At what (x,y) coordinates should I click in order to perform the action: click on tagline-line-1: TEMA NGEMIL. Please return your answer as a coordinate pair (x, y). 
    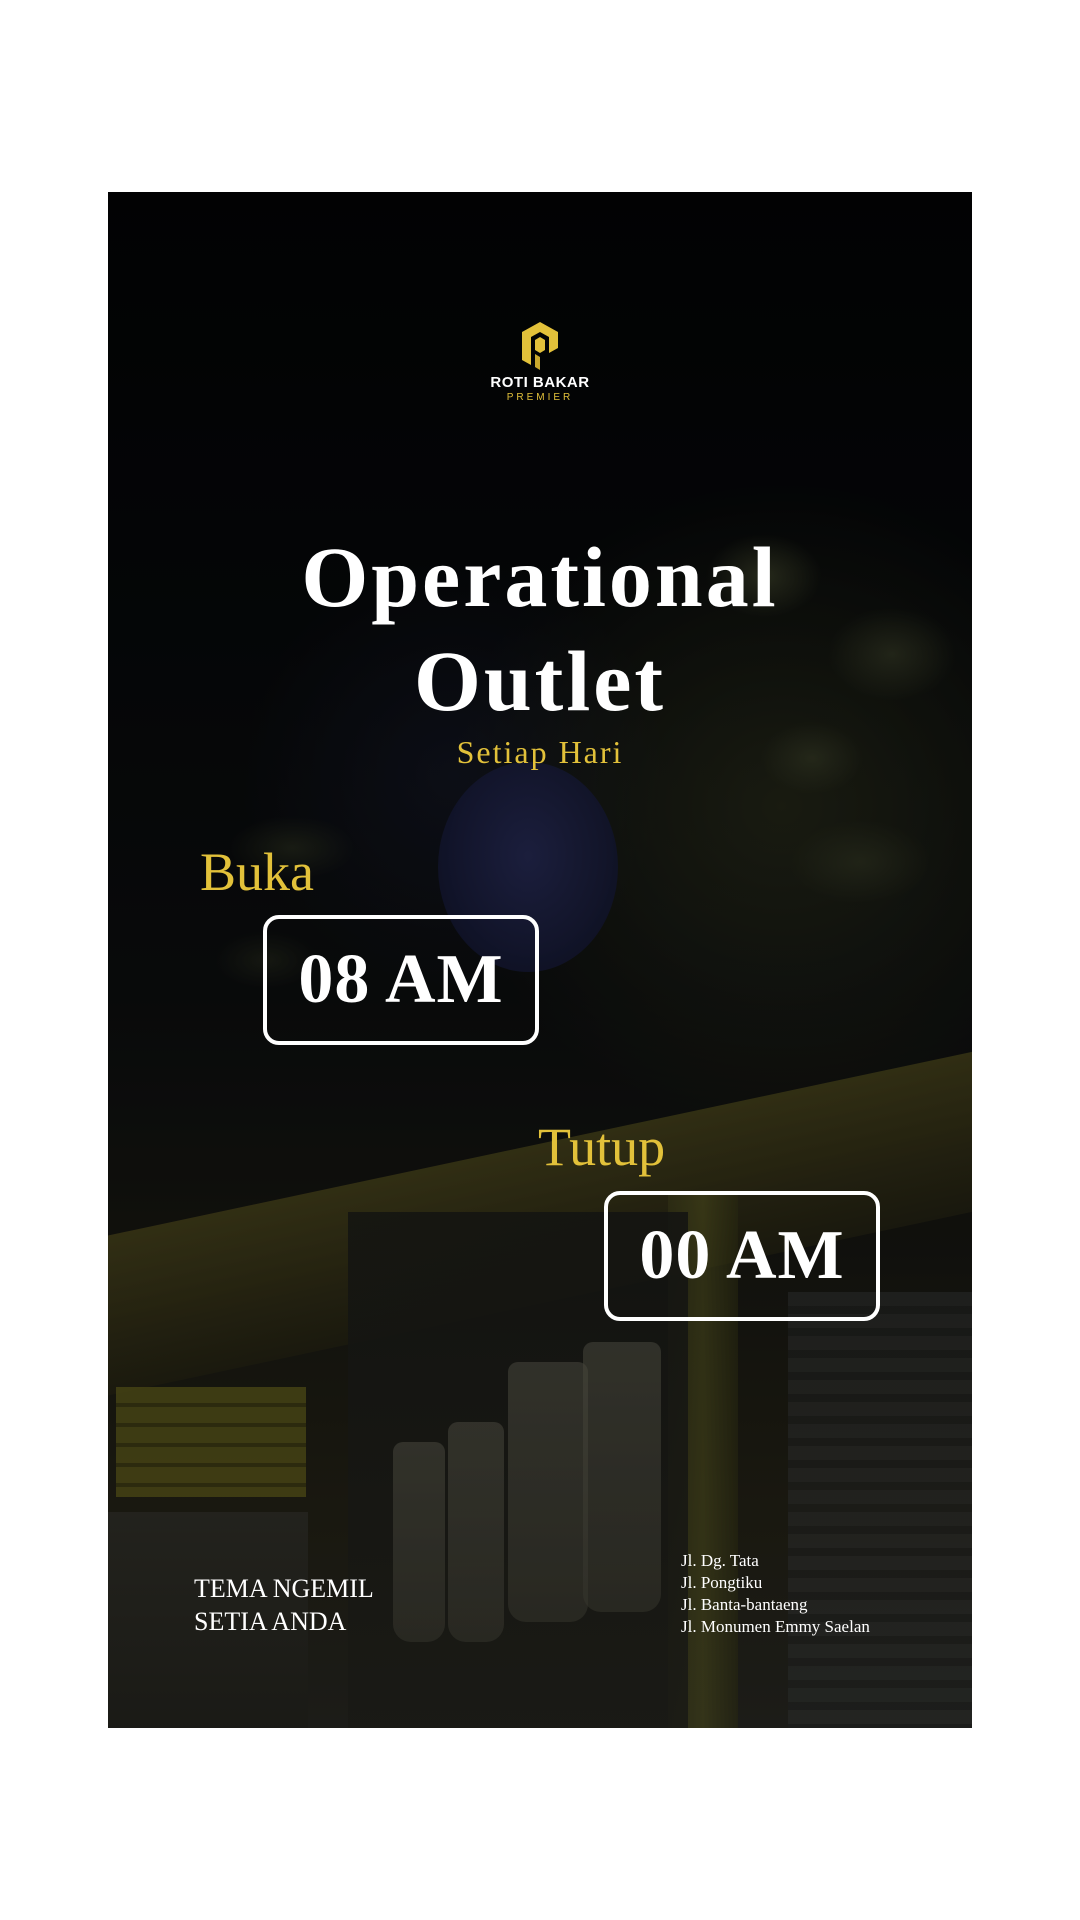
    Looking at the image, I should click on (284, 1588).